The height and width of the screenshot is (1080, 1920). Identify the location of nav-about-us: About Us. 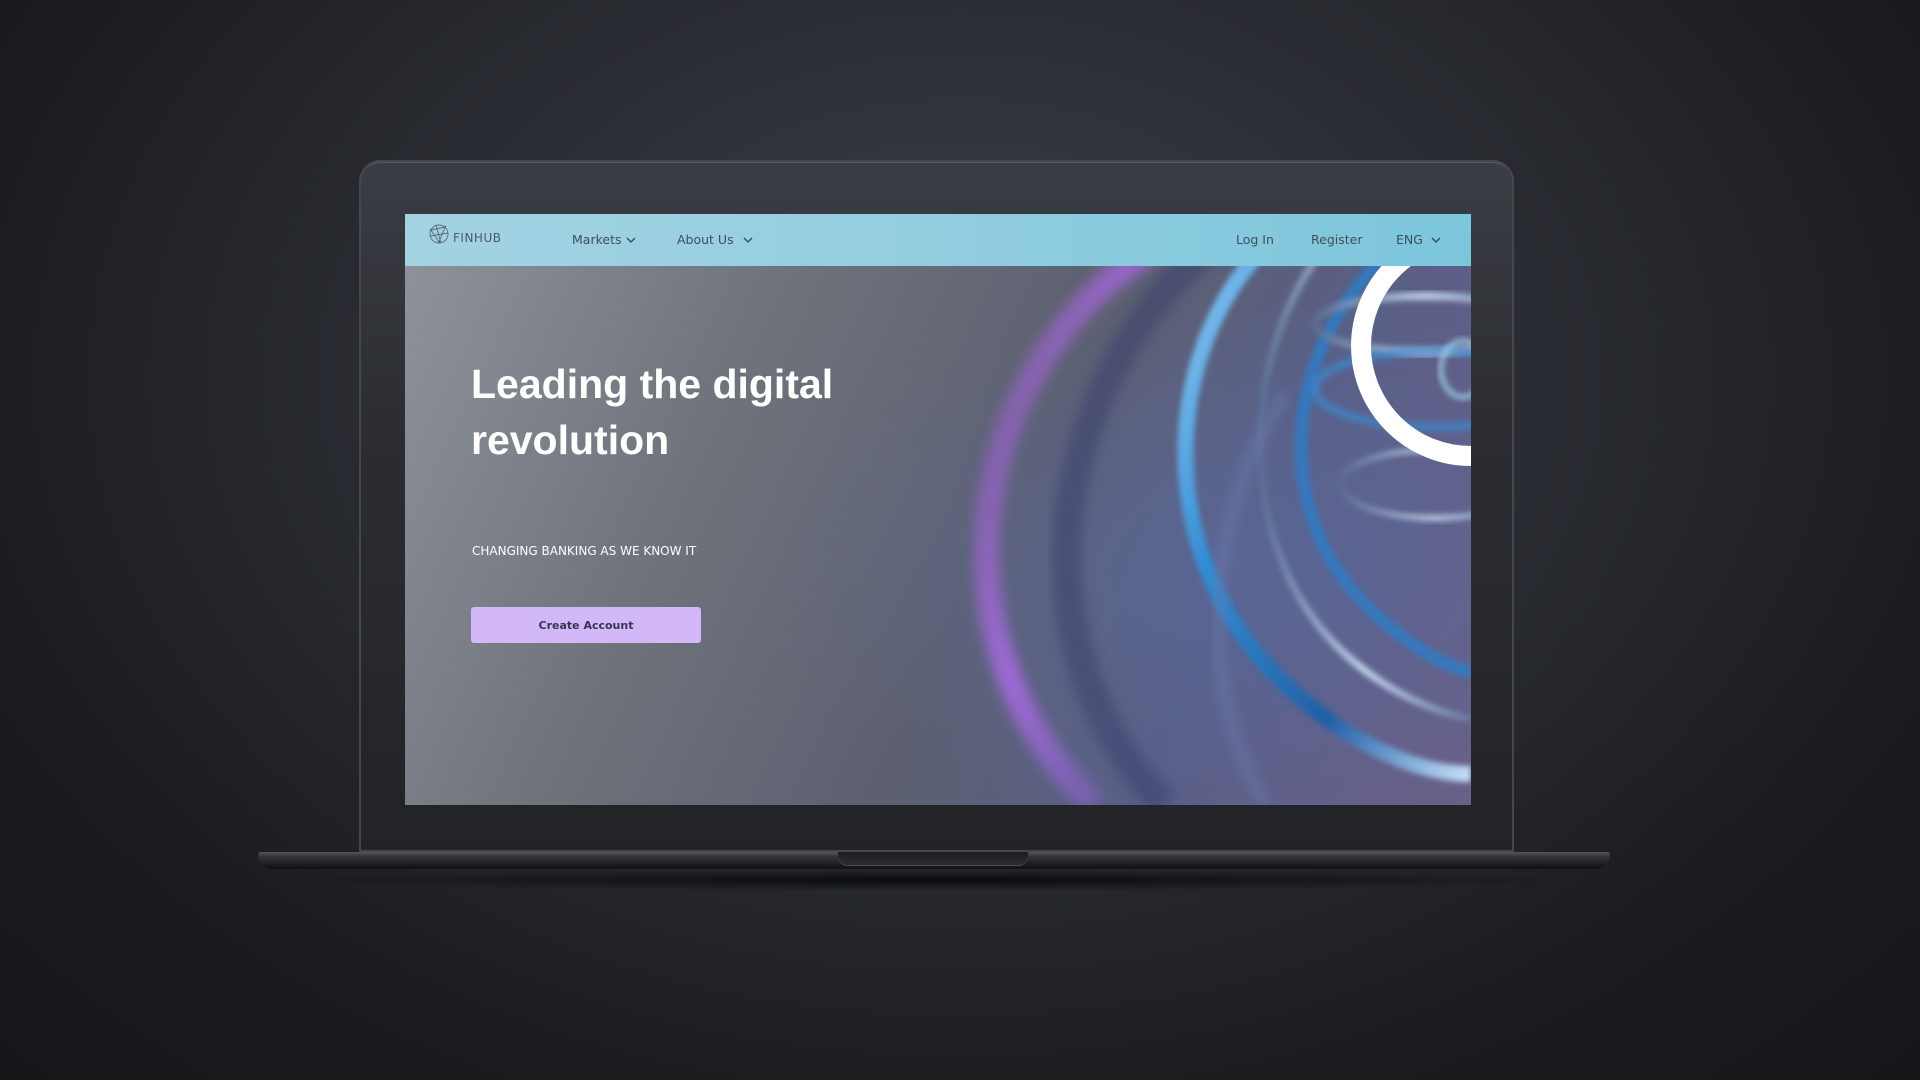
(715, 239).